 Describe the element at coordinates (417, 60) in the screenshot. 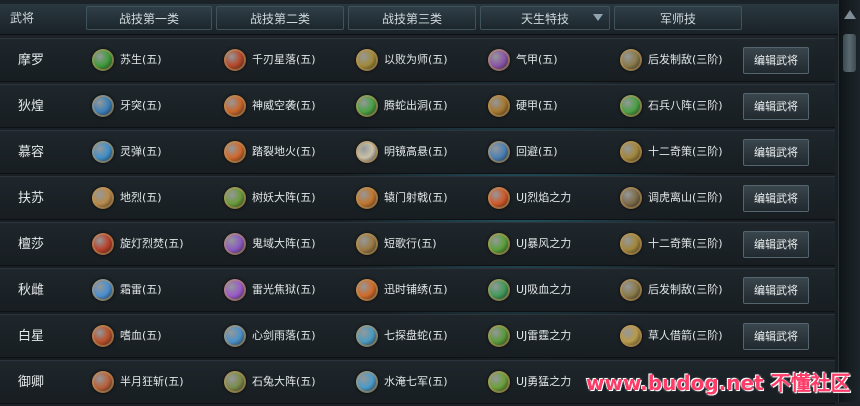

I see `table-row: 摩罗 苏生(五) 千刃星落(五) 以败为师(五) 气甲(五) 后发制敌(三阶) 编辑武将` at that location.